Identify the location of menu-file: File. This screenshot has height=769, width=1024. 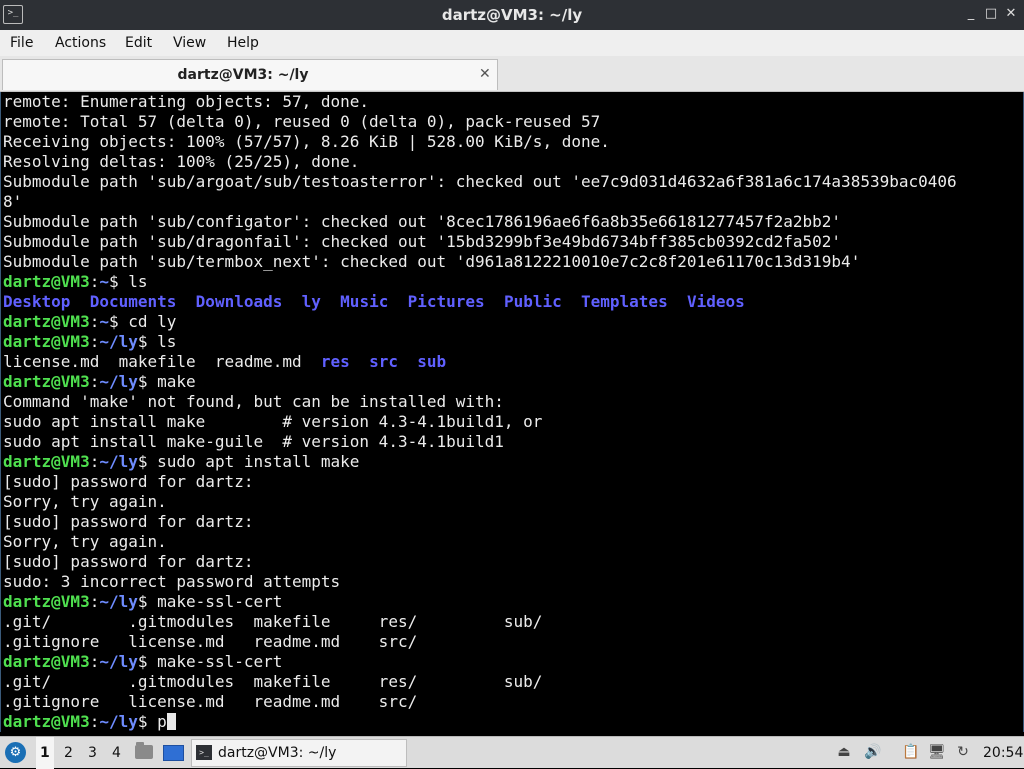
(21, 43).